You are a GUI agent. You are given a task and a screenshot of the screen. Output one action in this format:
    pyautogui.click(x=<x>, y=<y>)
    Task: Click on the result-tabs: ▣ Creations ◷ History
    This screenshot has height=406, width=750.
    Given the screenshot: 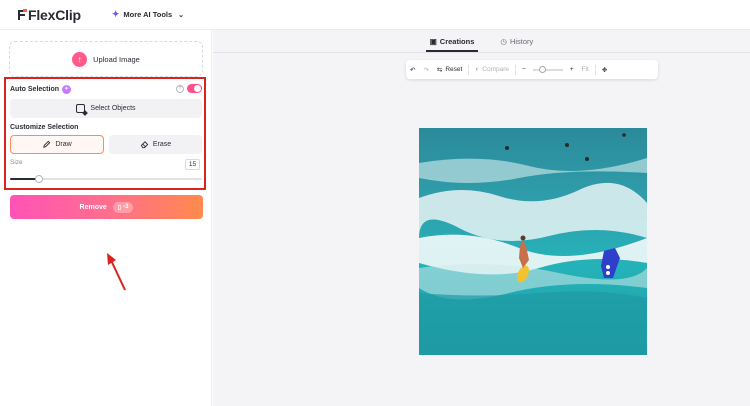 What is the action you would take?
    pyautogui.click(x=481, y=41)
    